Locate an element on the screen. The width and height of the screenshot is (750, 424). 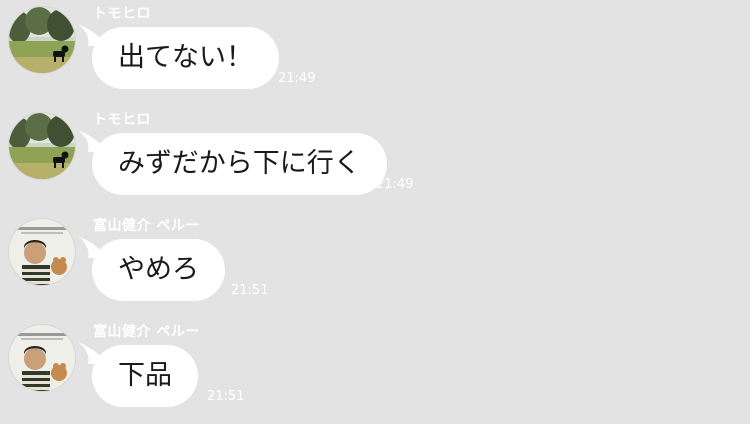
message-text: やめろ is located at coordinates (158, 270).